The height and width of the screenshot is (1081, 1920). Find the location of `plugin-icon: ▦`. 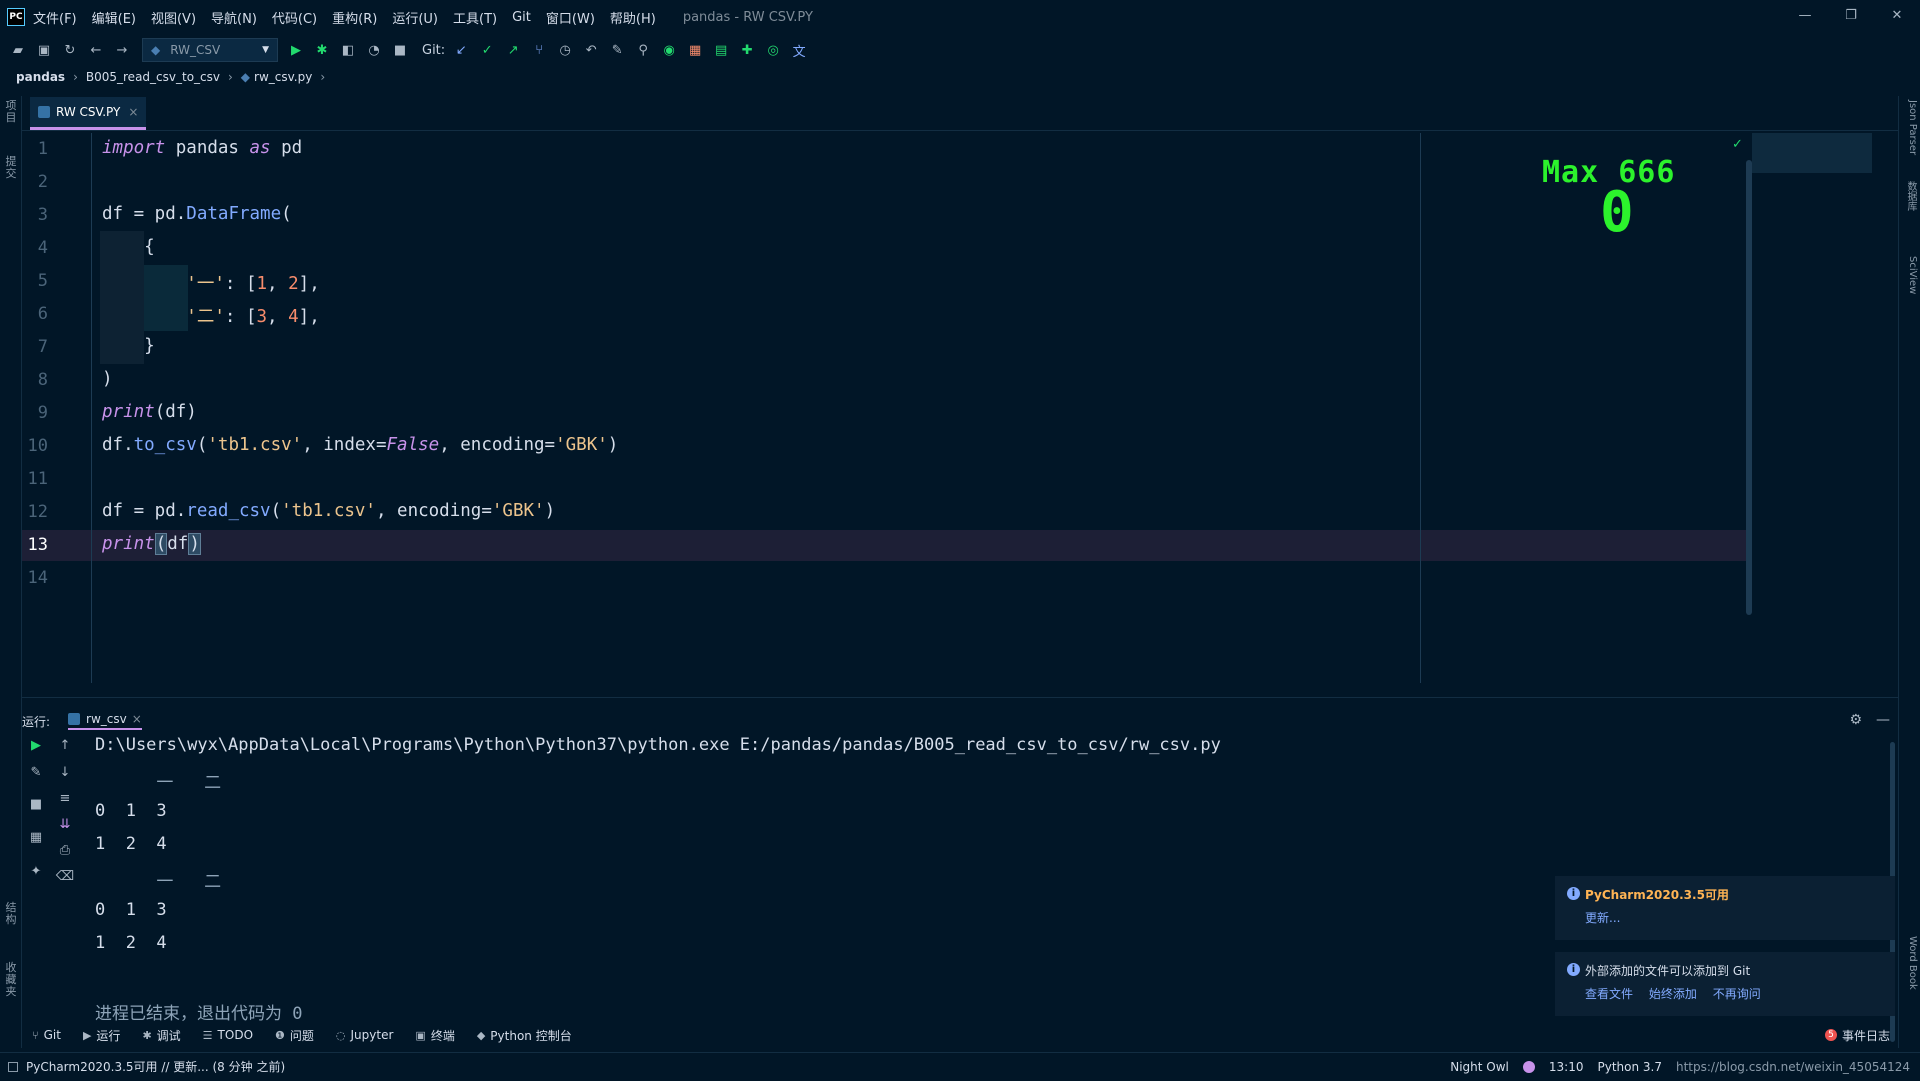

plugin-icon: ▦ is located at coordinates (695, 50).